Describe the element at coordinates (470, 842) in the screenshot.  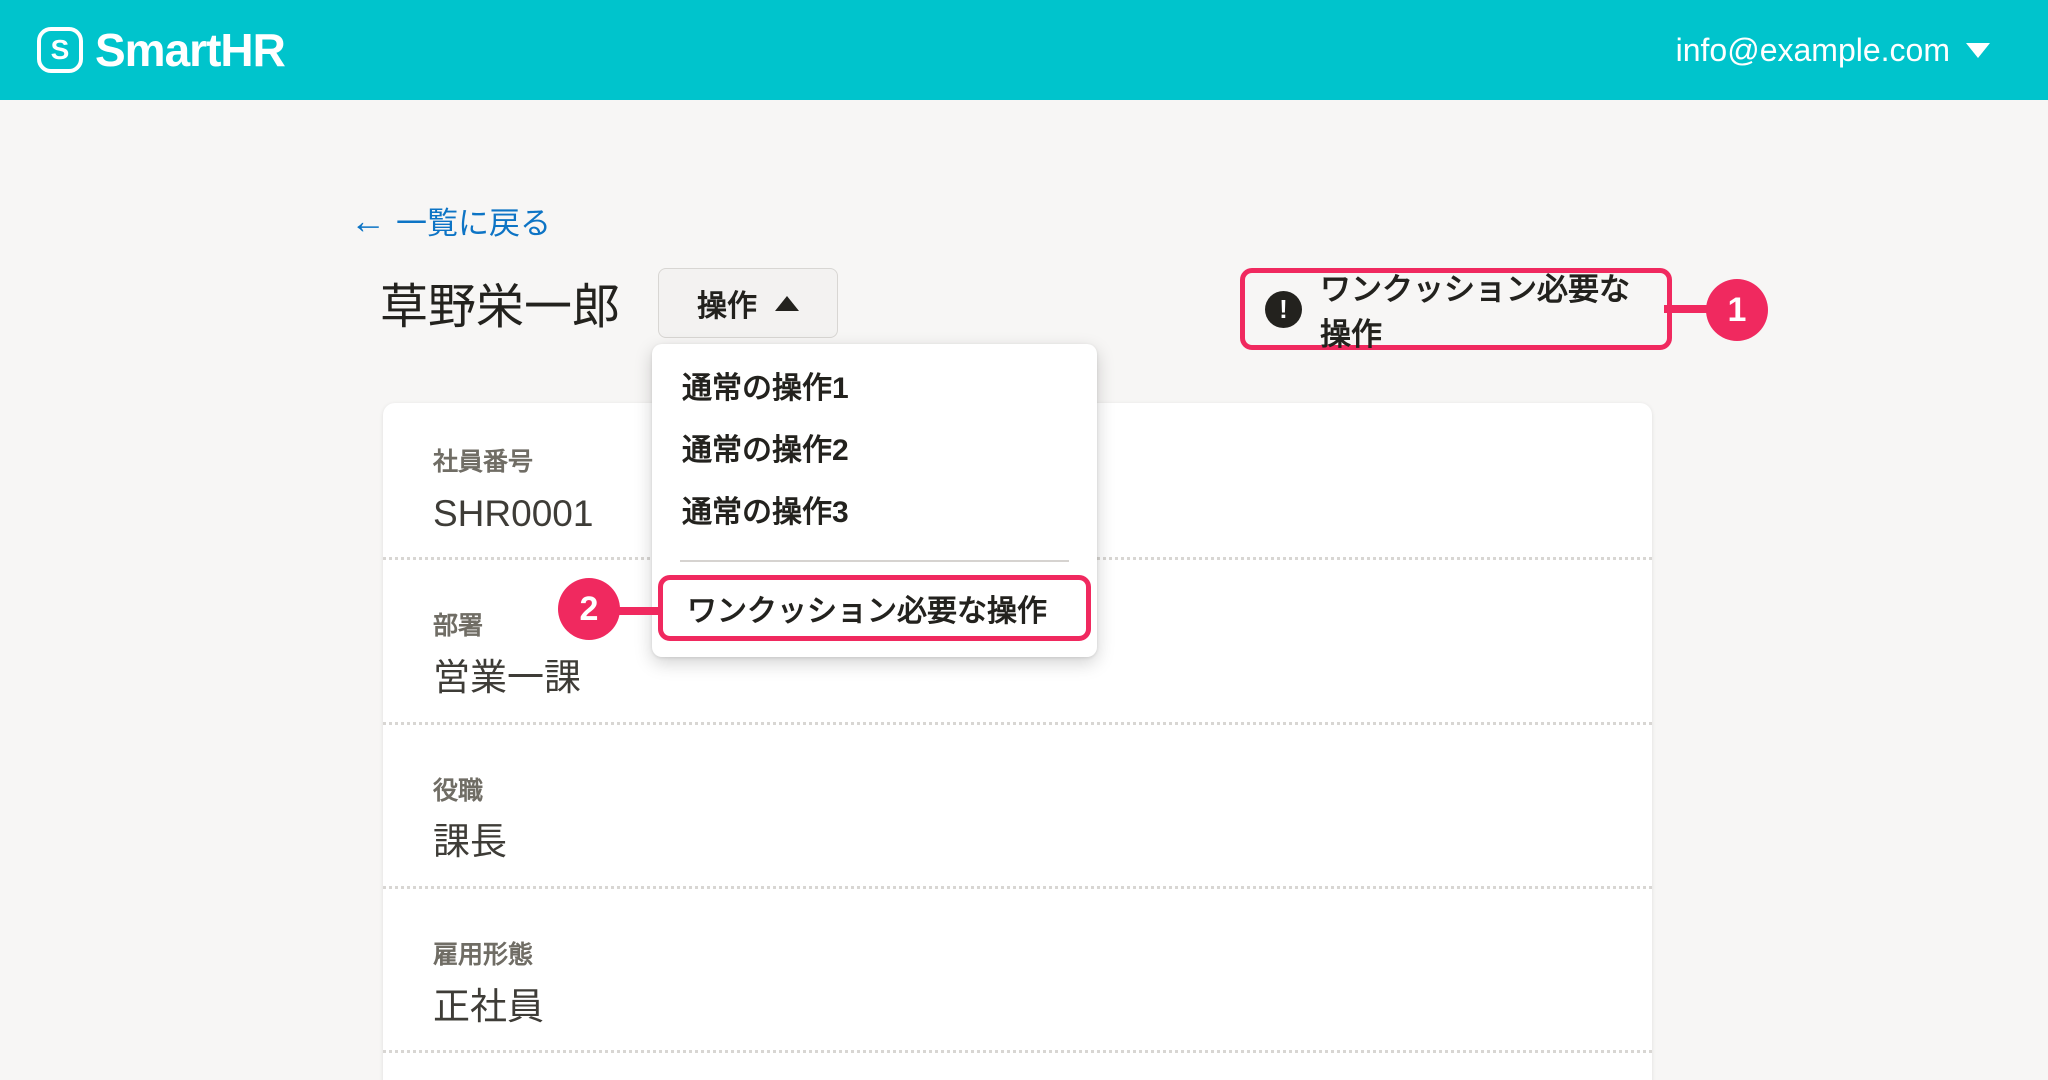
I see `field-value: 課長` at that location.